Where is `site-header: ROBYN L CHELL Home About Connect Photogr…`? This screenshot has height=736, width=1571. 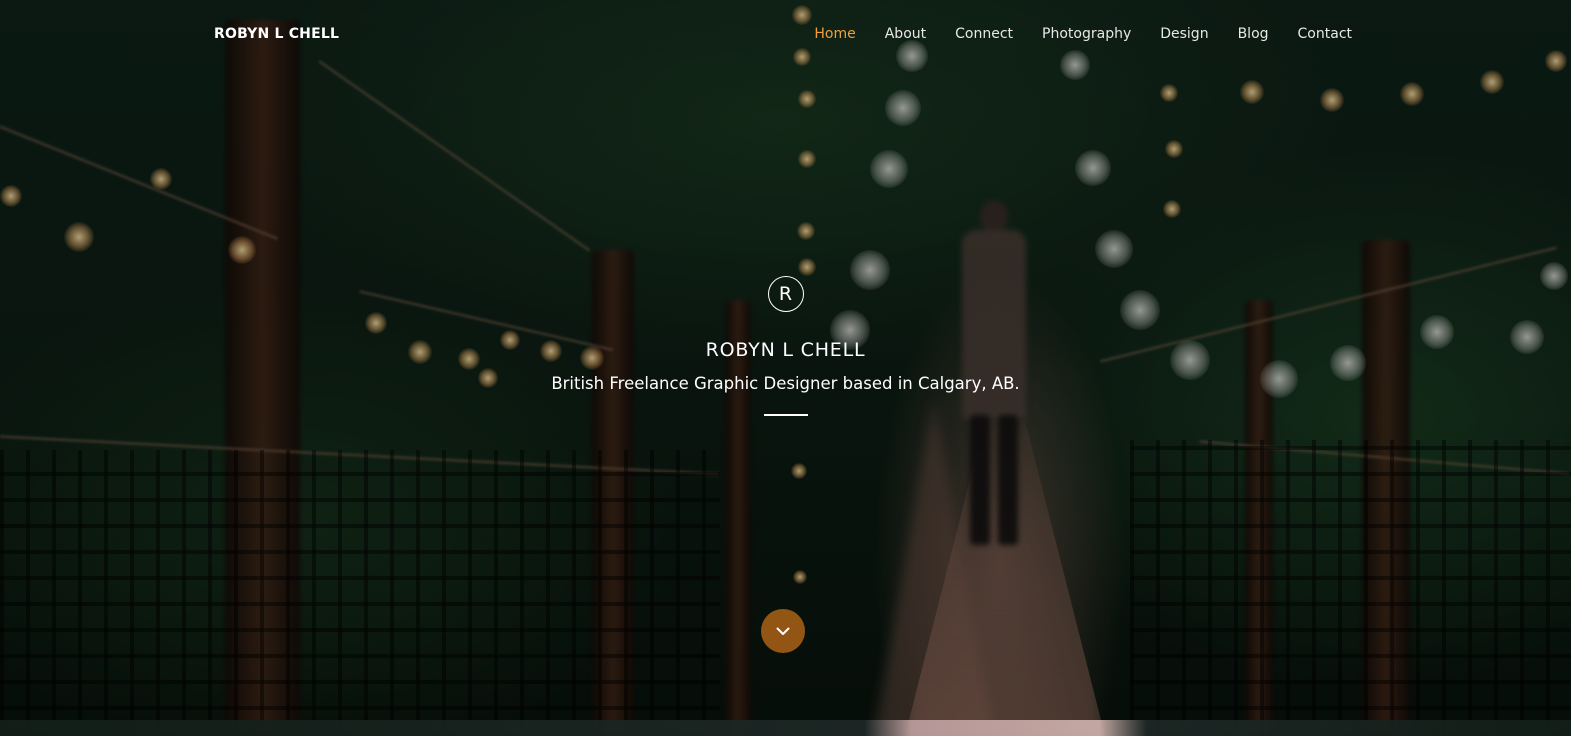 site-header: ROBYN L CHELL Home About Connect Photogr… is located at coordinates (785, 35).